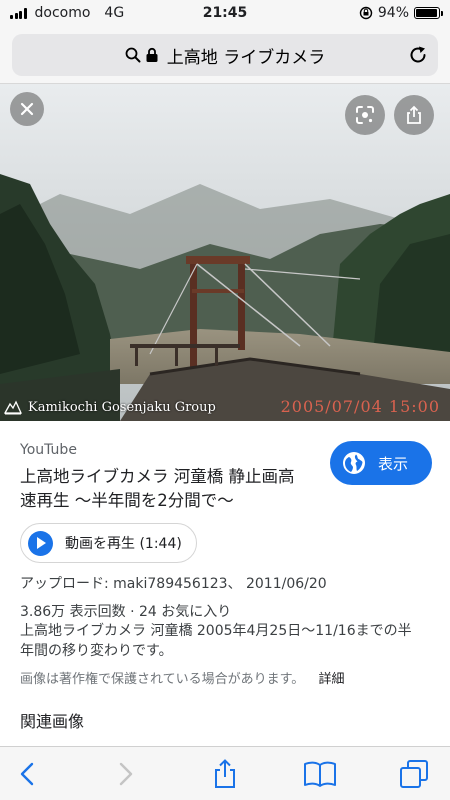  Describe the element at coordinates (48, 450) in the screenshot. I see `source-name: YouTube` at that location.